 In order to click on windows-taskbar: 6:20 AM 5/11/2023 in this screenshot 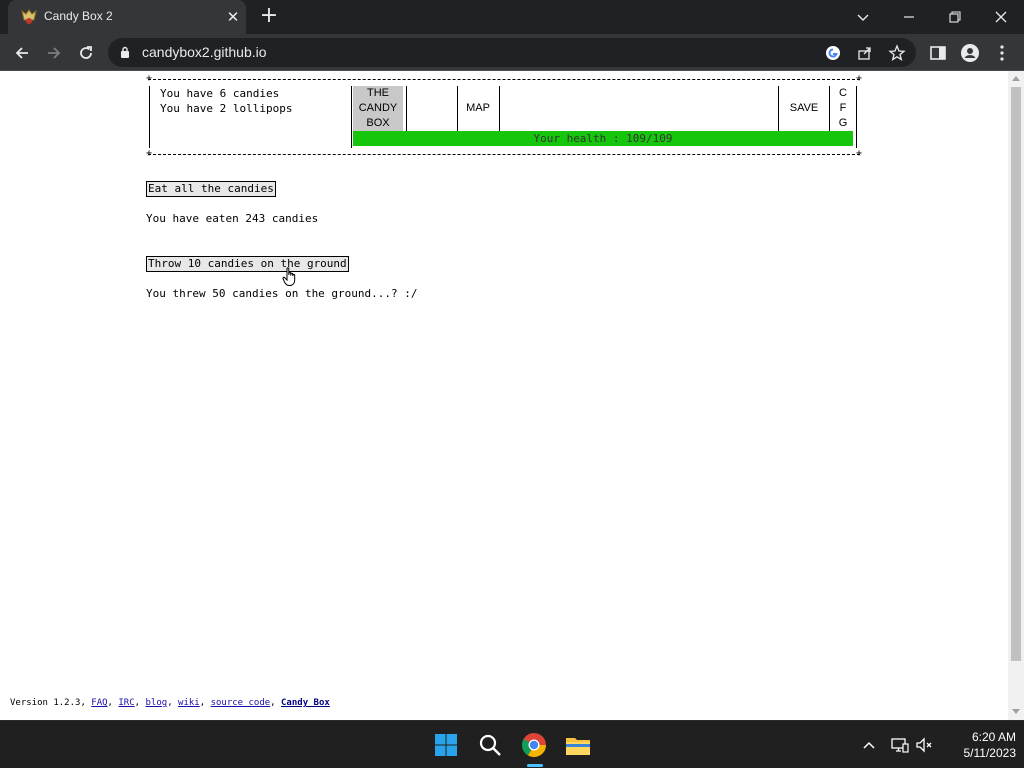, I will do `click(512, 744)`.